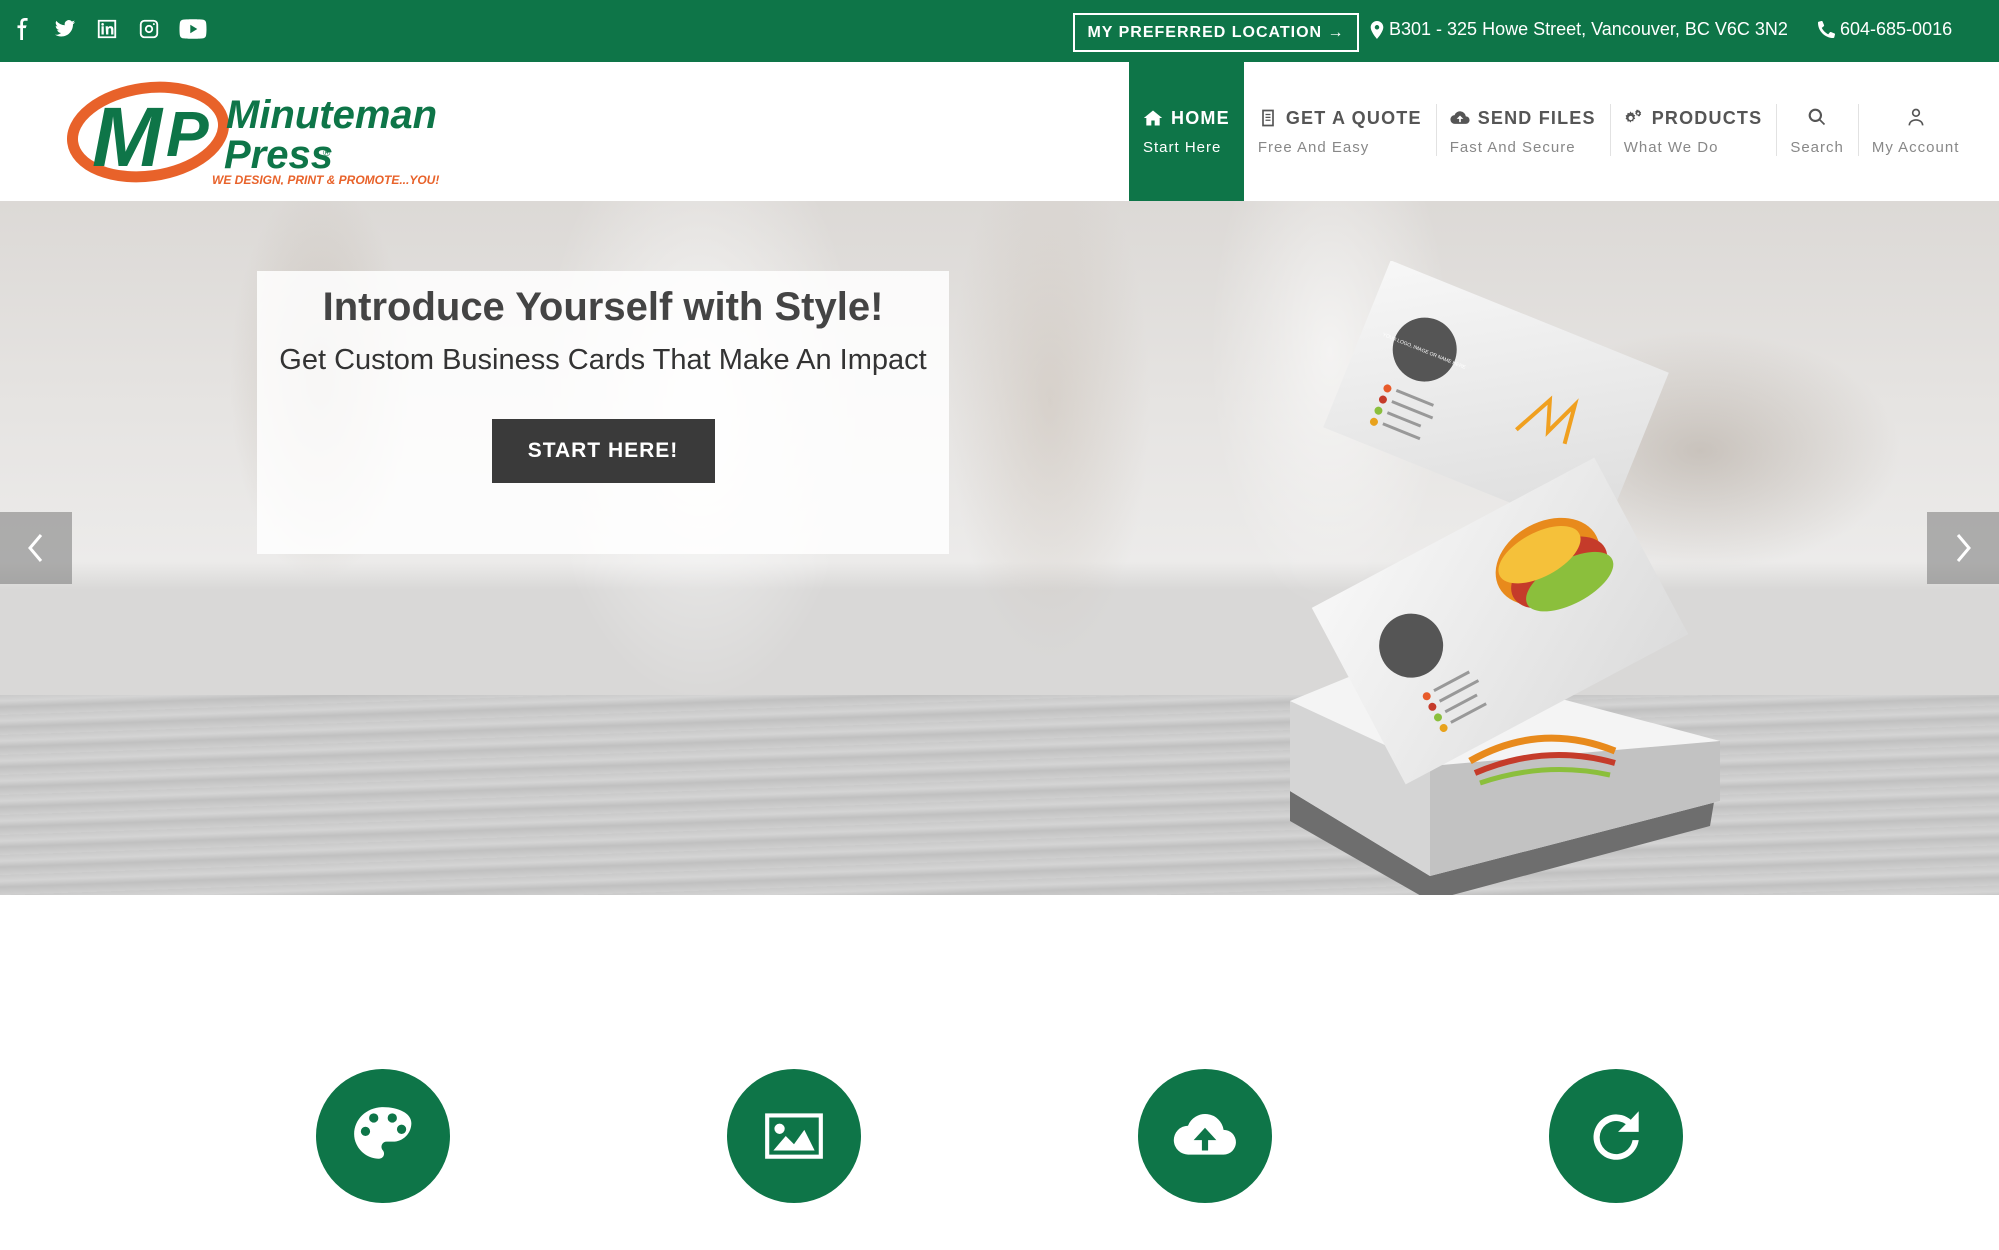 This screenshot has height=1250, width=1999. I want to click on social-links, so click(109, 29).